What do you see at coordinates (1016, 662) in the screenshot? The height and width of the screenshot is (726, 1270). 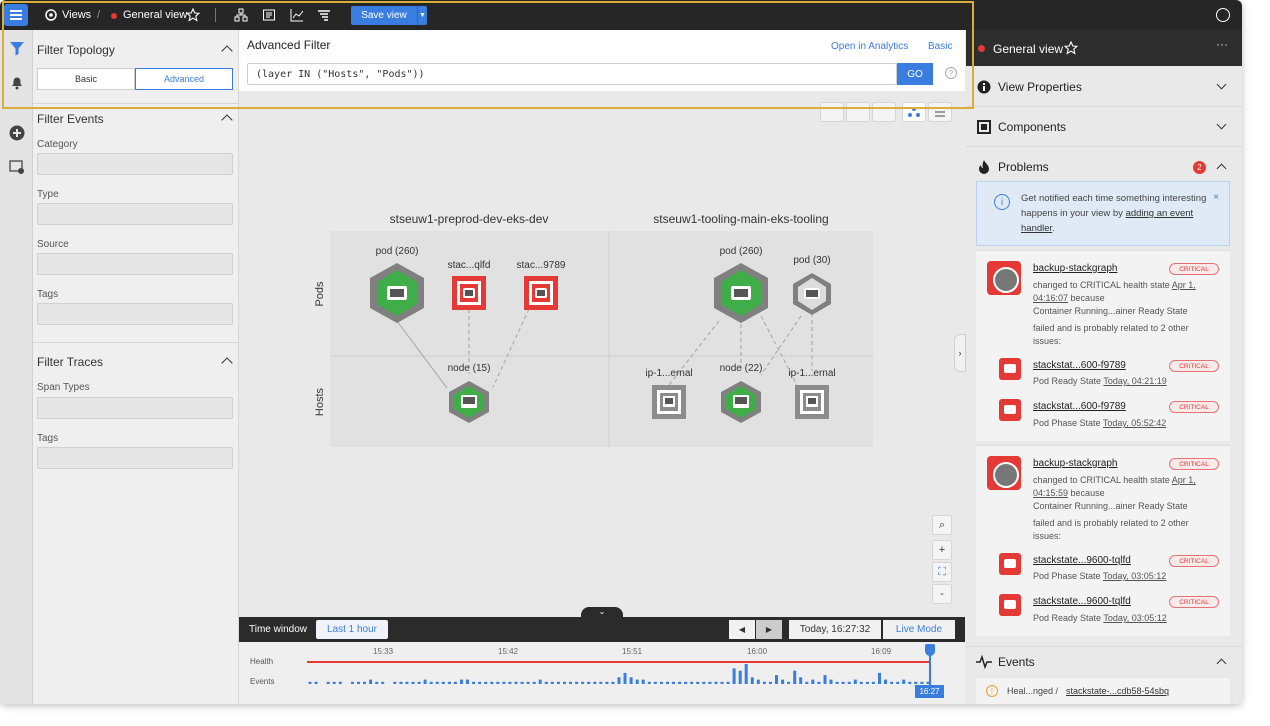 I see `events-title: Events` at bounding box center [1016, 662].